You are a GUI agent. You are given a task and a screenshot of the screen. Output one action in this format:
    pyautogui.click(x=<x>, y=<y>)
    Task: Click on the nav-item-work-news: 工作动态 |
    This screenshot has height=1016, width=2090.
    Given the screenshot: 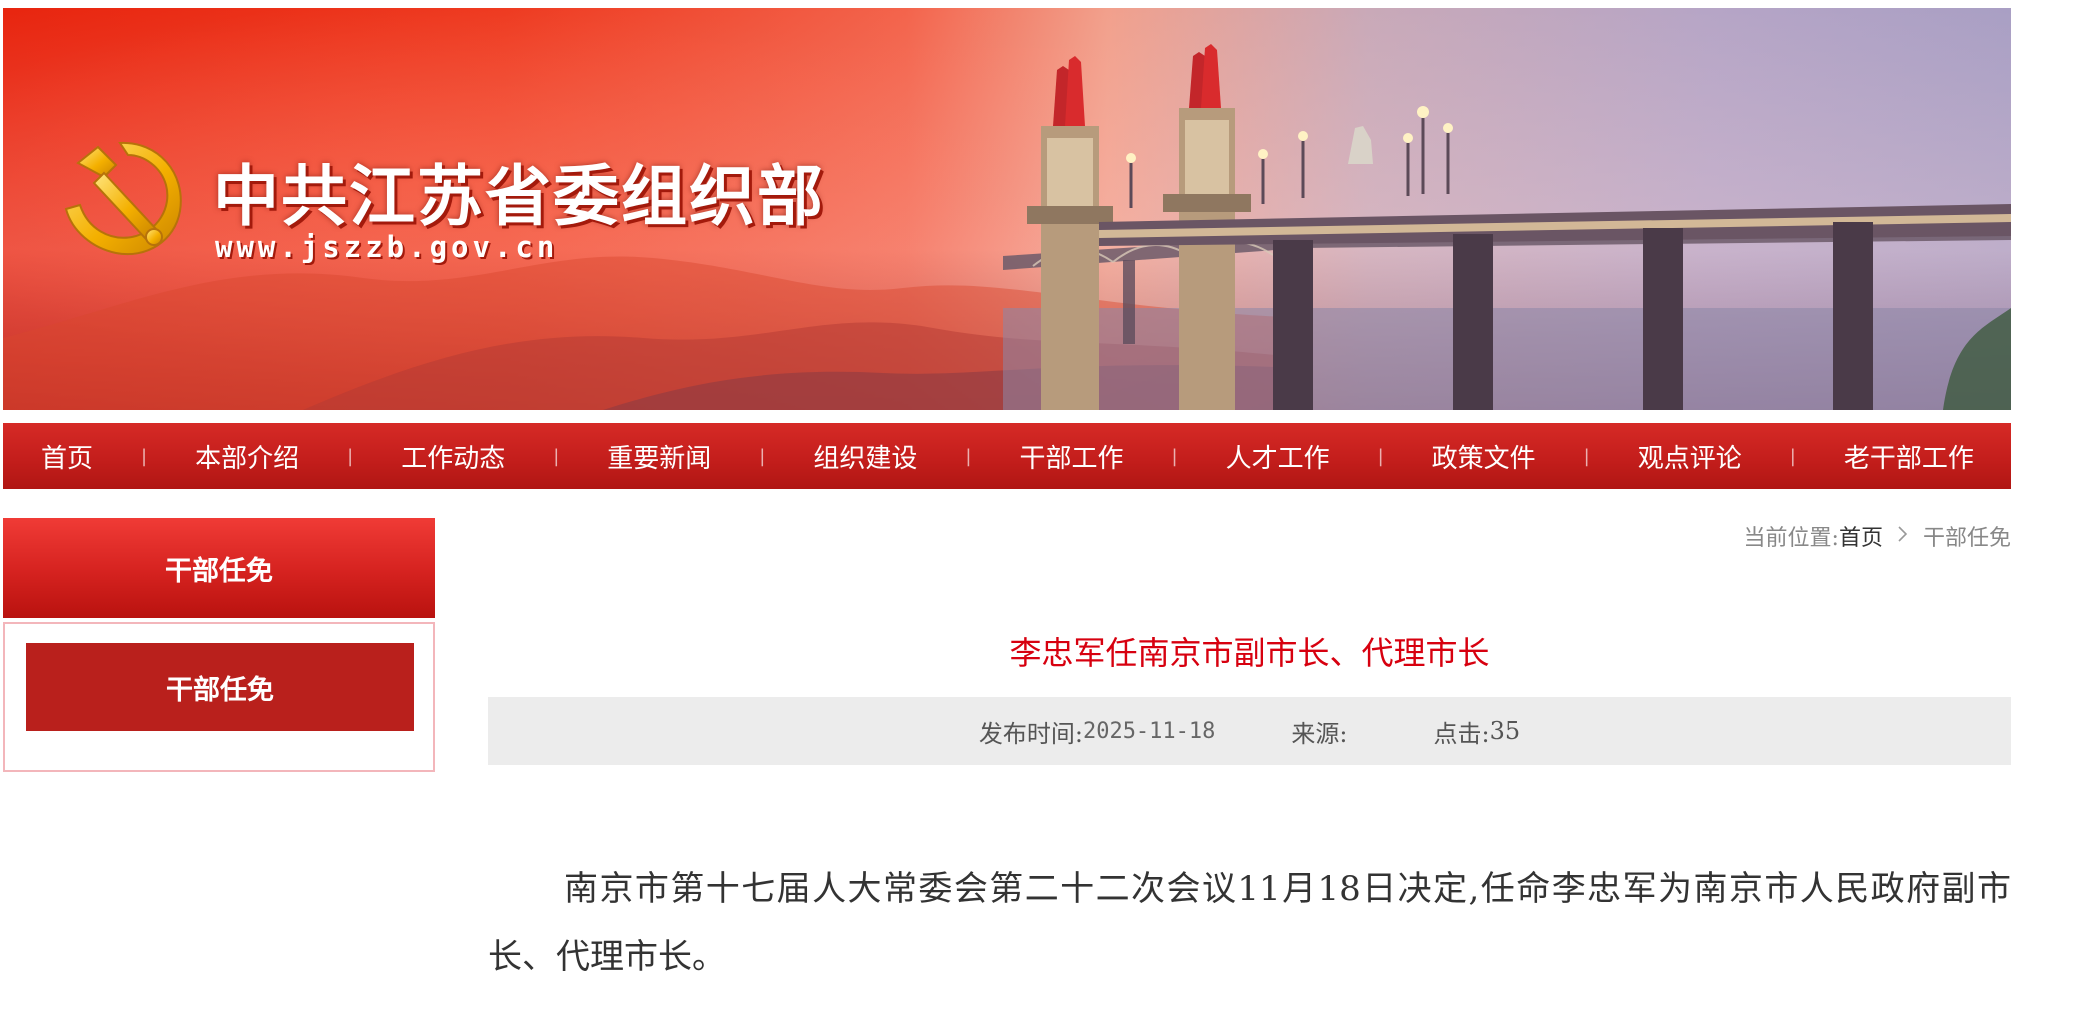 What is the action you would take?
    pyautogui.click(x=490, y=456)
    